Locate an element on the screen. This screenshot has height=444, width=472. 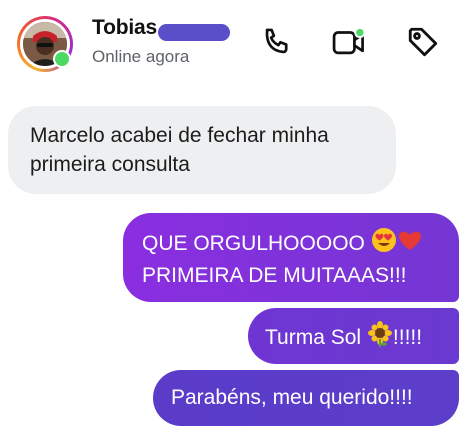
outgoing-message-bubble: Turma Sol !!!!! is located at coordinates (353, 336).